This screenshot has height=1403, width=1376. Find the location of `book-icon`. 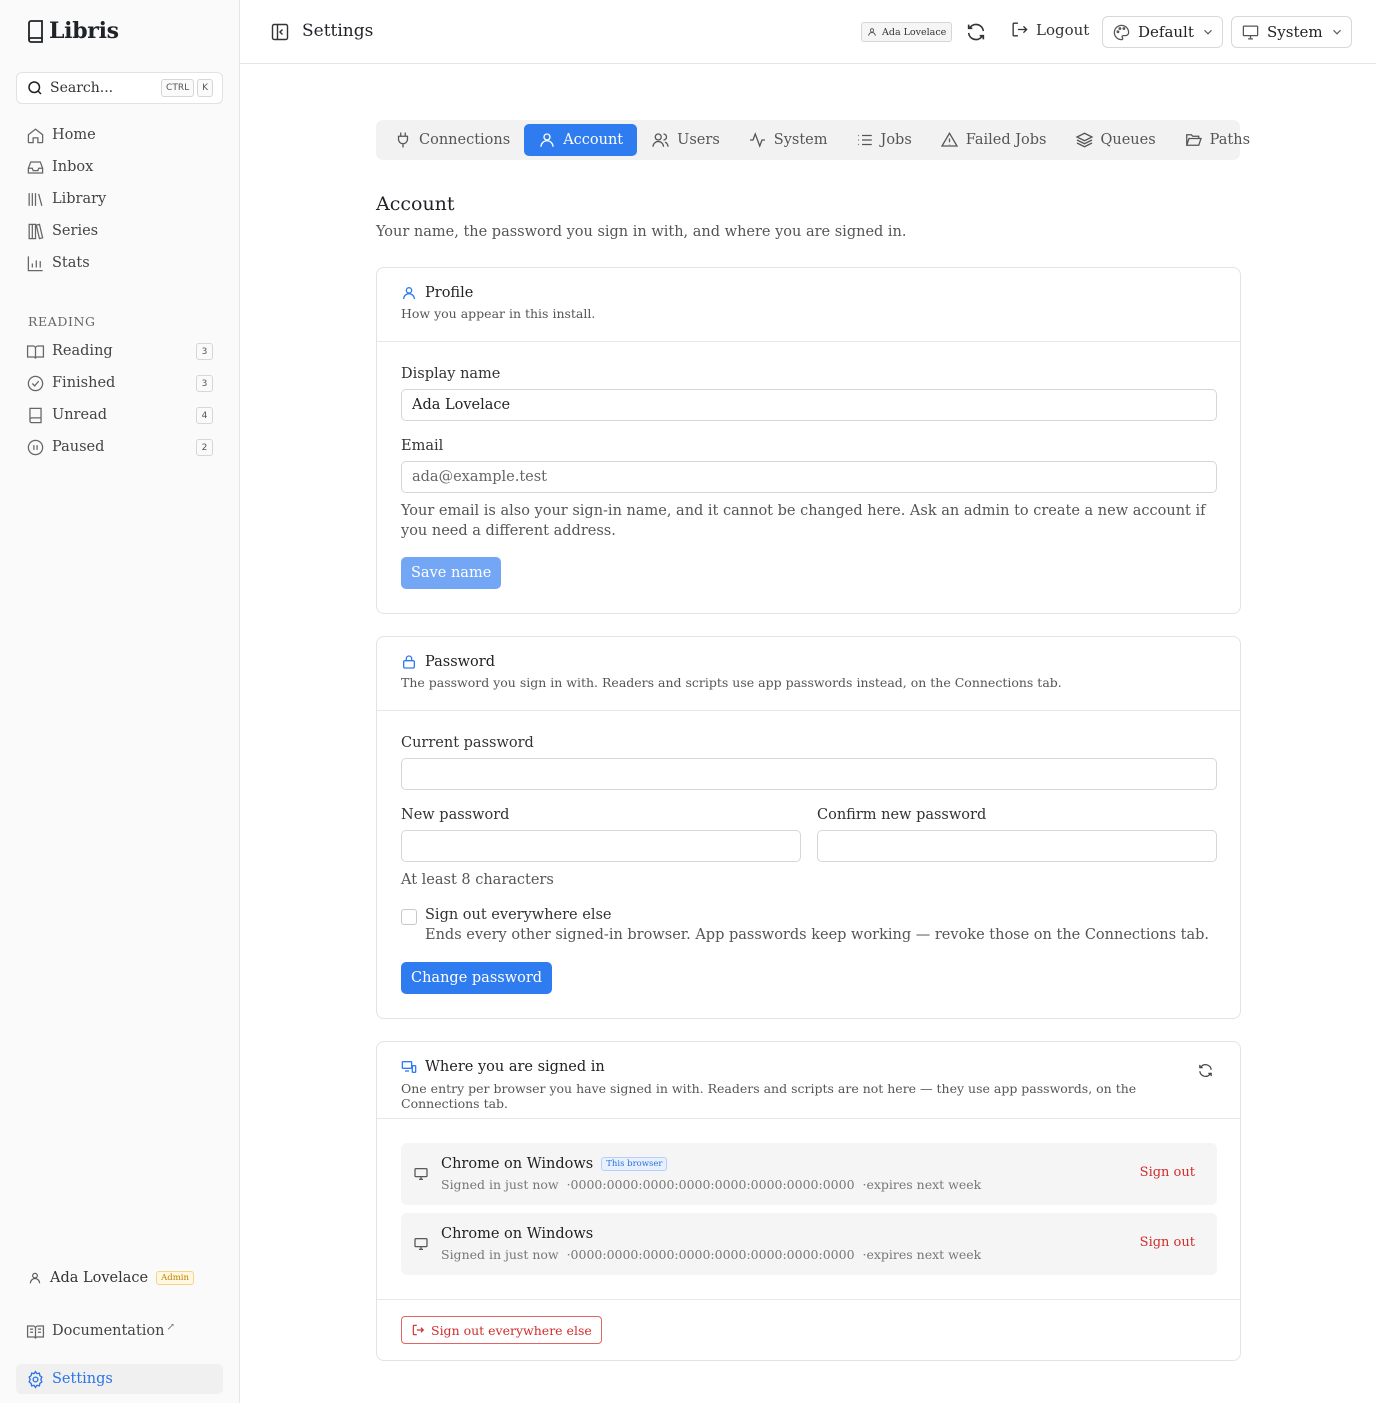

book-icon is located at coordinates (35, 415).